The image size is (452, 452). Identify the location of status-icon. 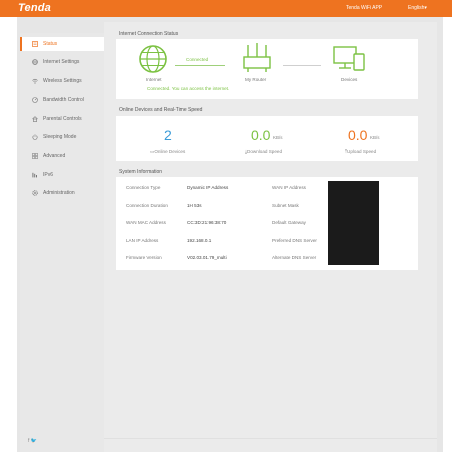
(35, 44).